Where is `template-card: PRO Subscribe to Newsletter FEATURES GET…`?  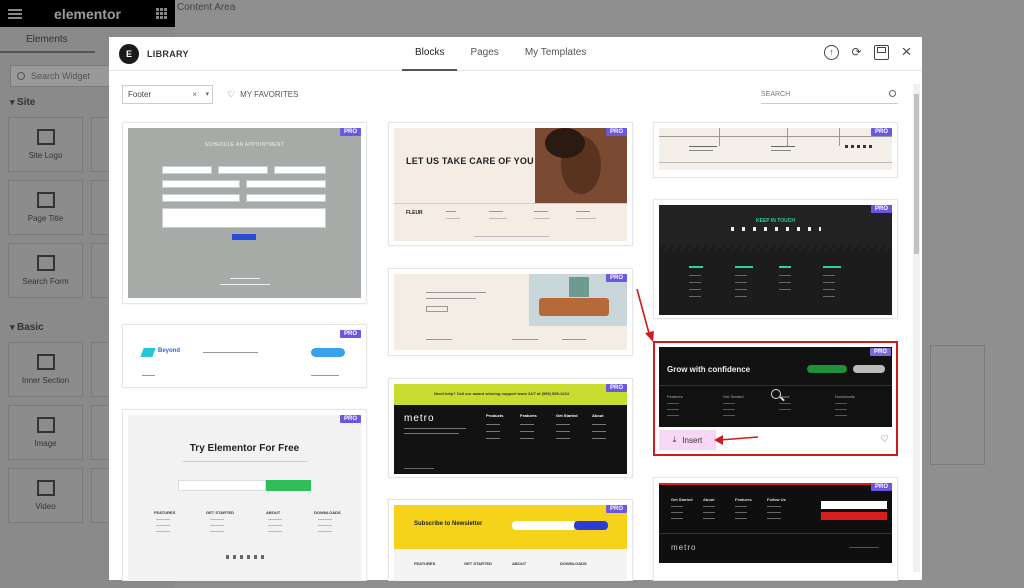 template-card: PRO Subscribe to Newsletter FEATURES GET… is located at coordinates (510, 540).